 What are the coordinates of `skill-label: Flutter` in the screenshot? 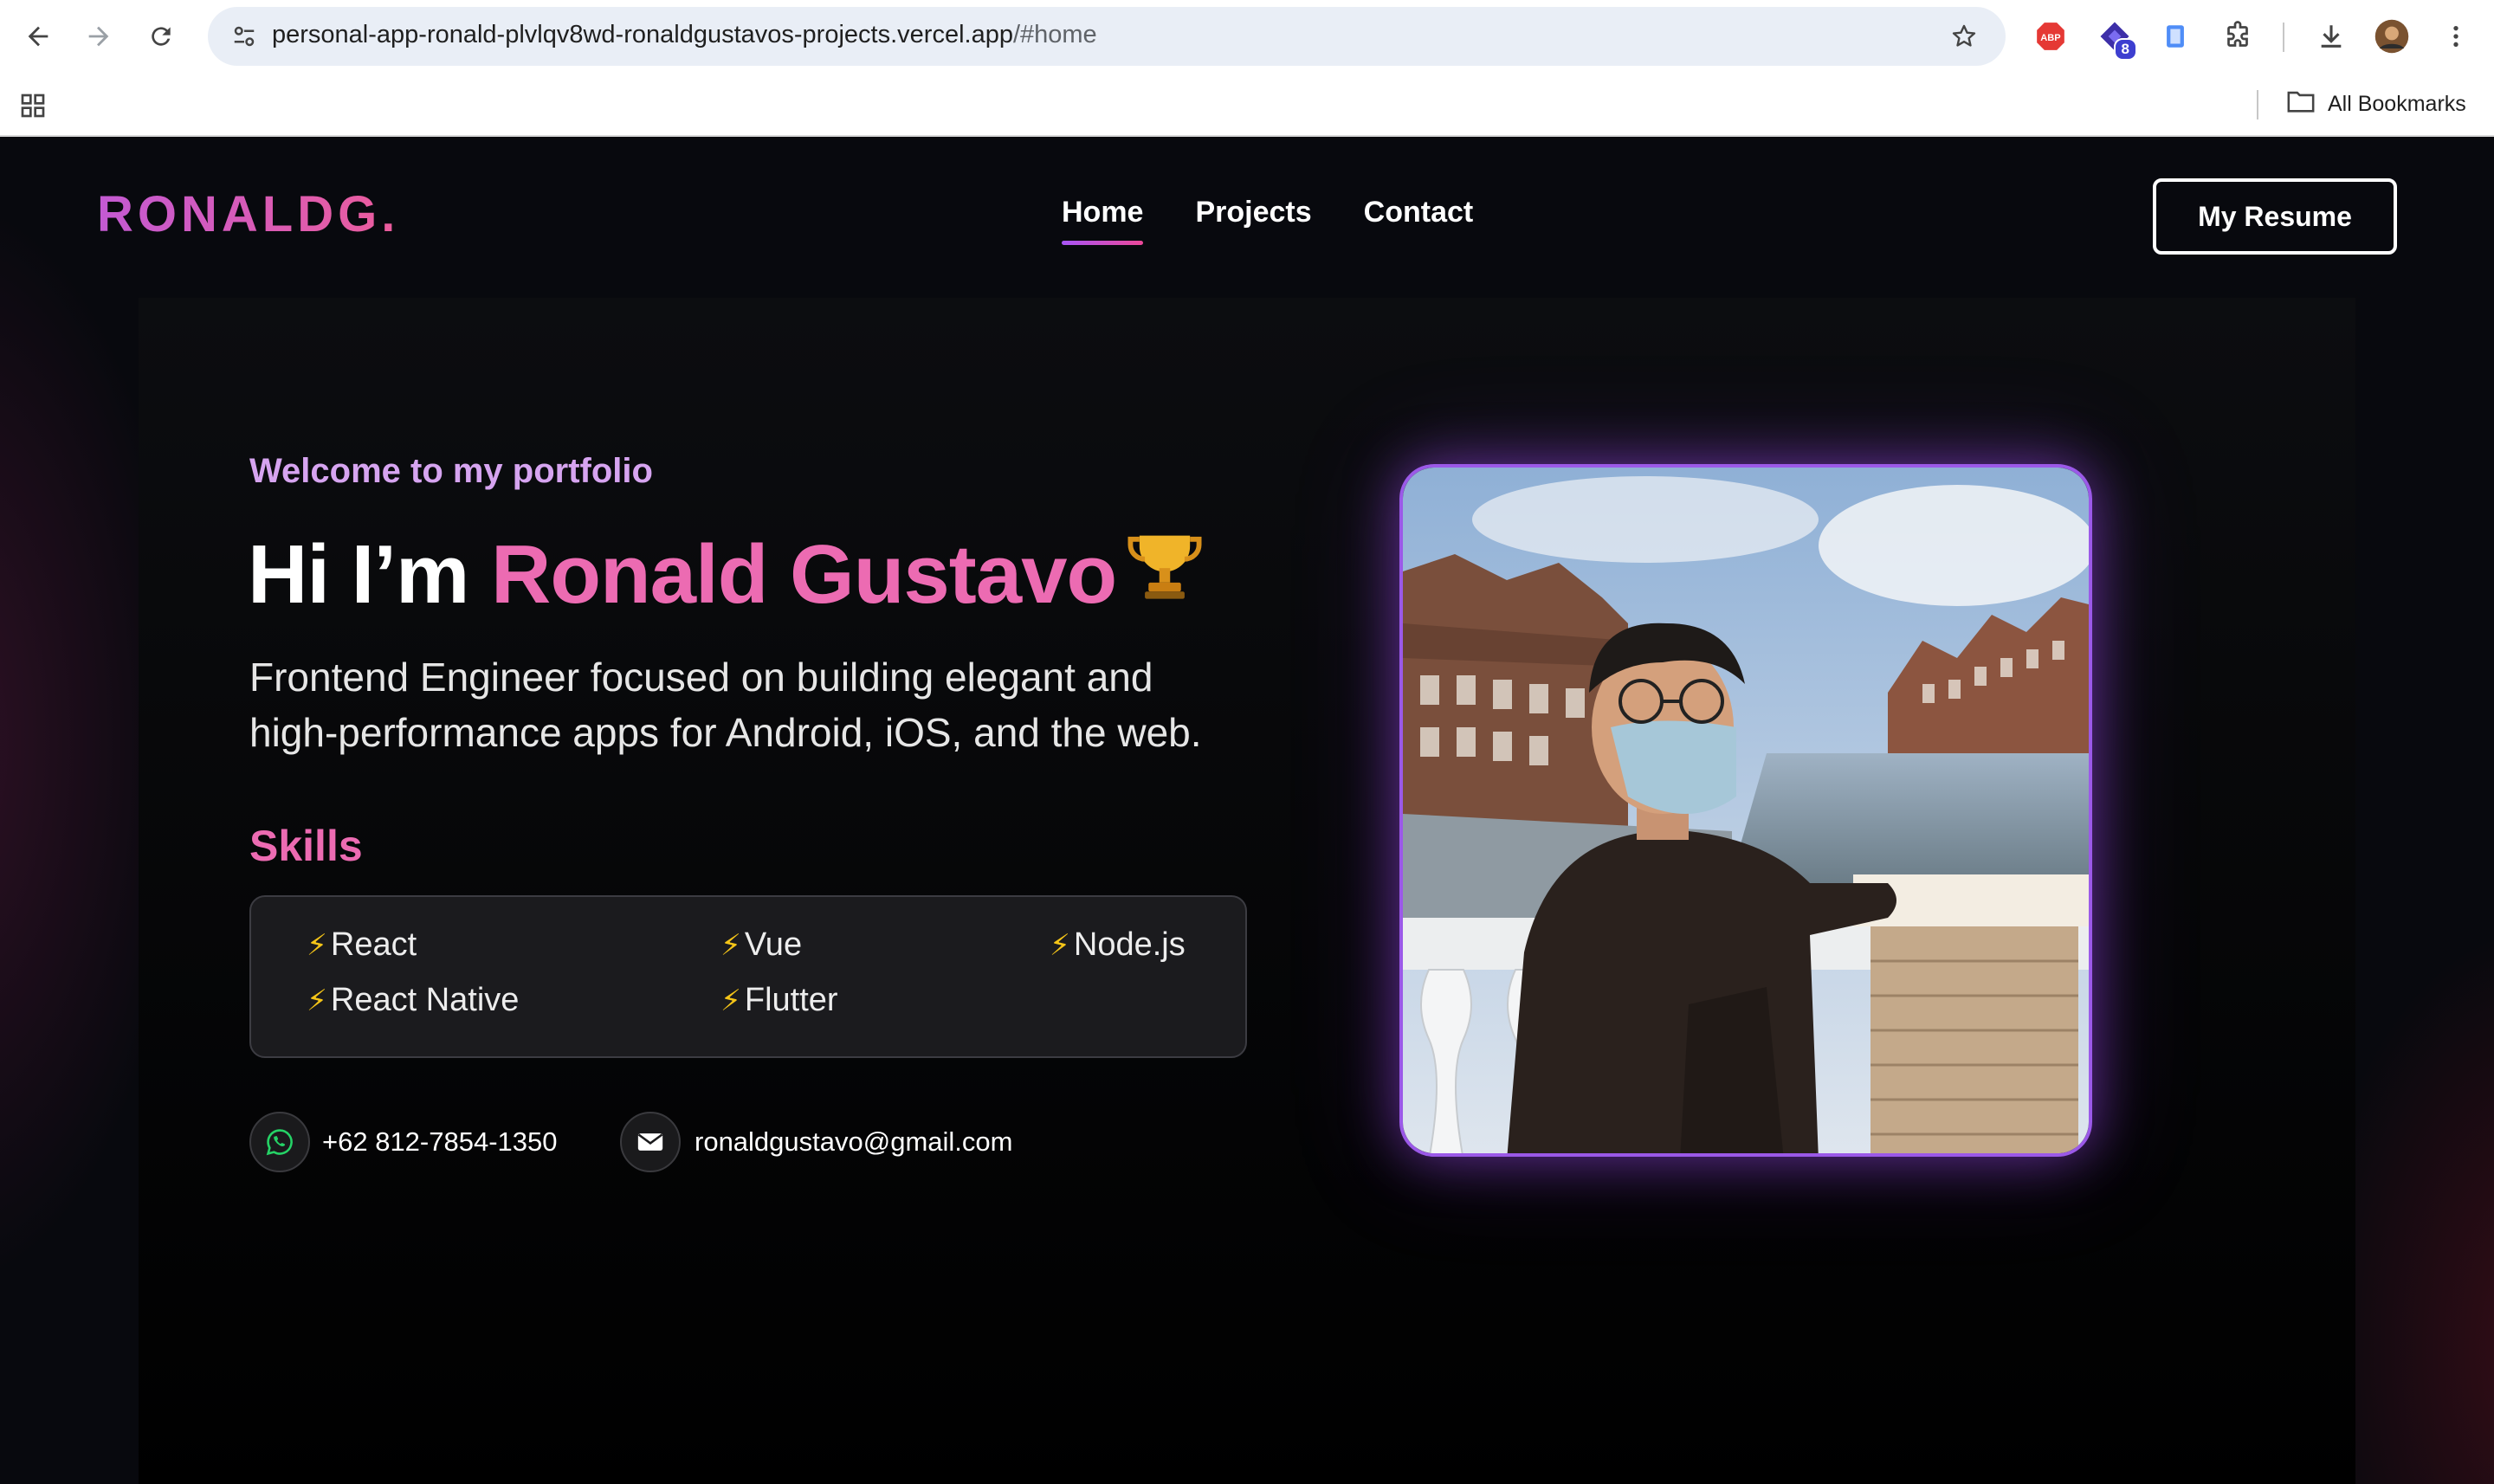 It's located at (791, 1000).